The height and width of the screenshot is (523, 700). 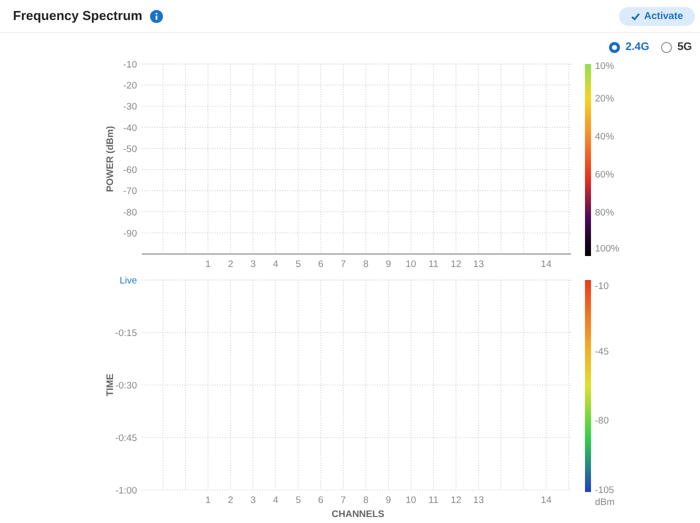 What do you see at coordinates (130, 107) in the screenshot?
I see `tick-label: -30` at bounding box center [130, 107].